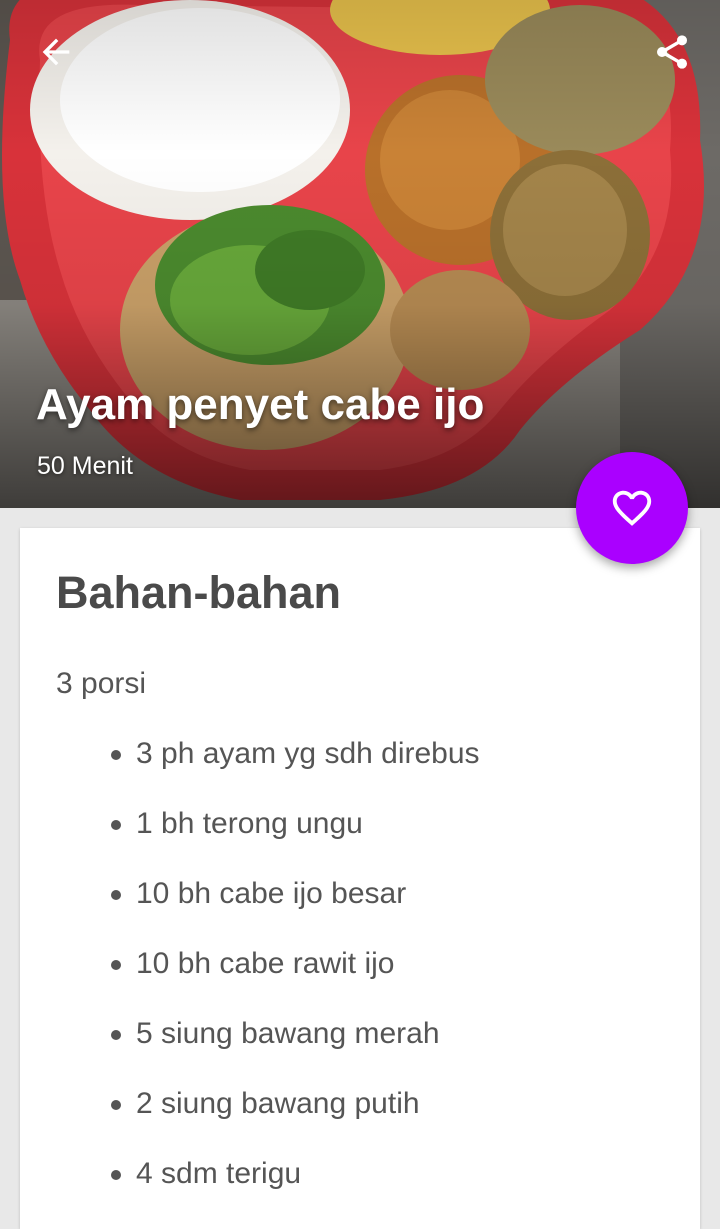  What do you see at coordinates (101, 683) in the screenshot?
I see `servings-count: 3 porsi` at bounding box center [101, 683].